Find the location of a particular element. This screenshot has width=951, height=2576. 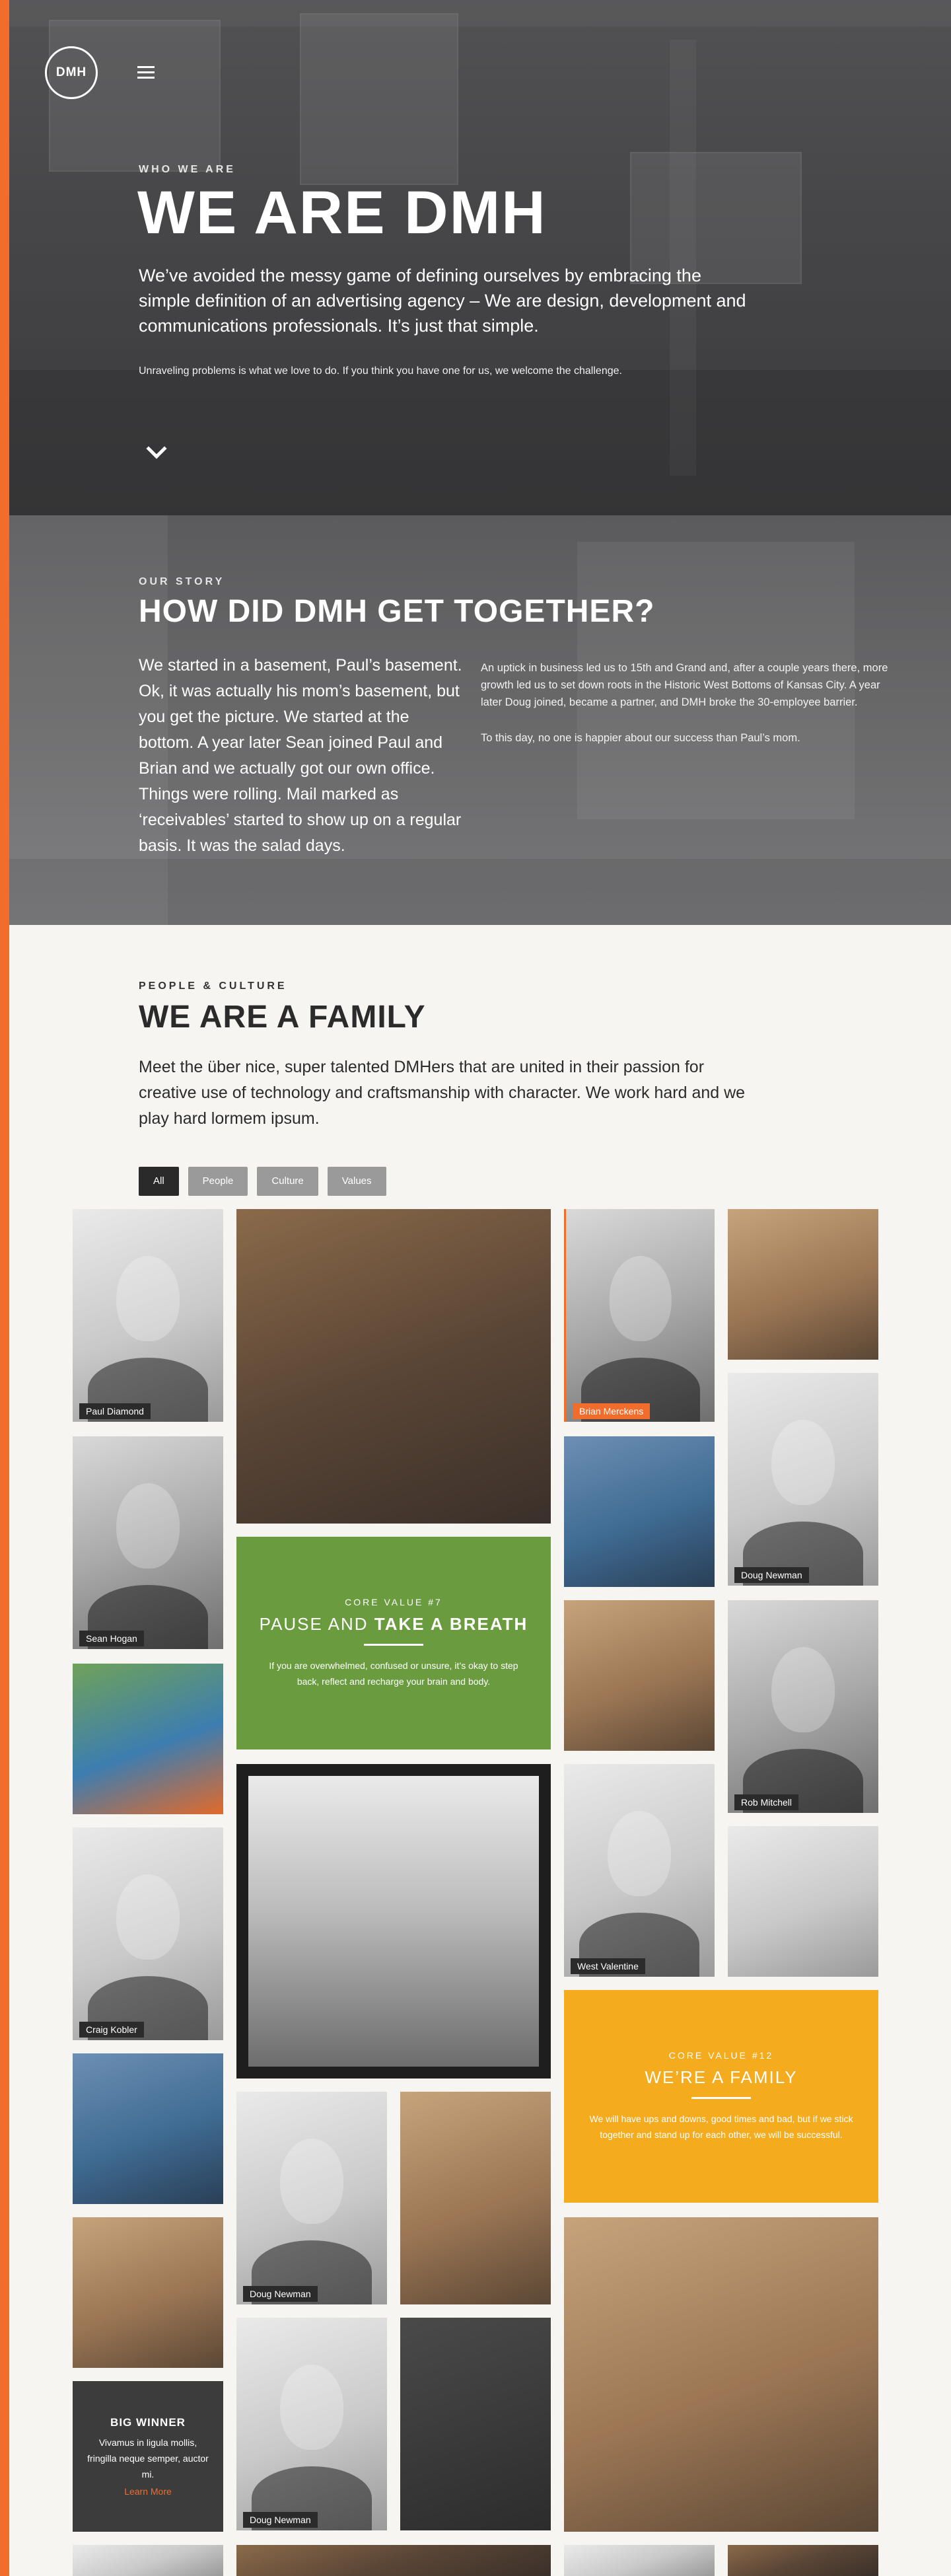

accent-bar is located at coordinates (4, 1288).